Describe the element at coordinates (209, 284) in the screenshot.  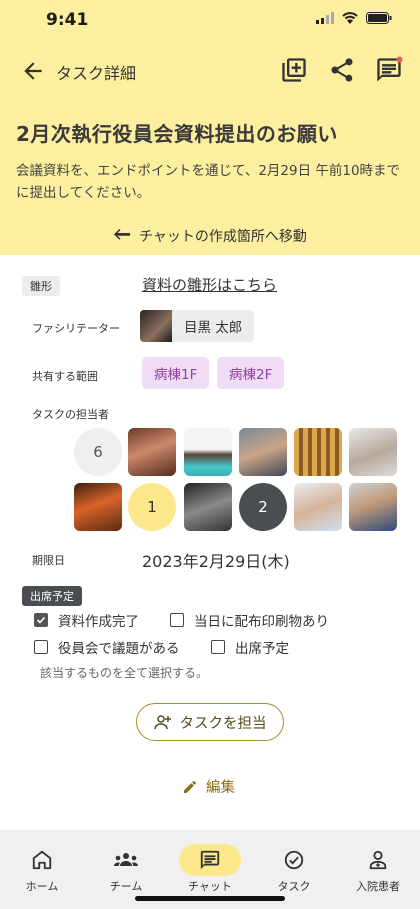
I see `template-link: 資料の雛形はこちら` at that location.